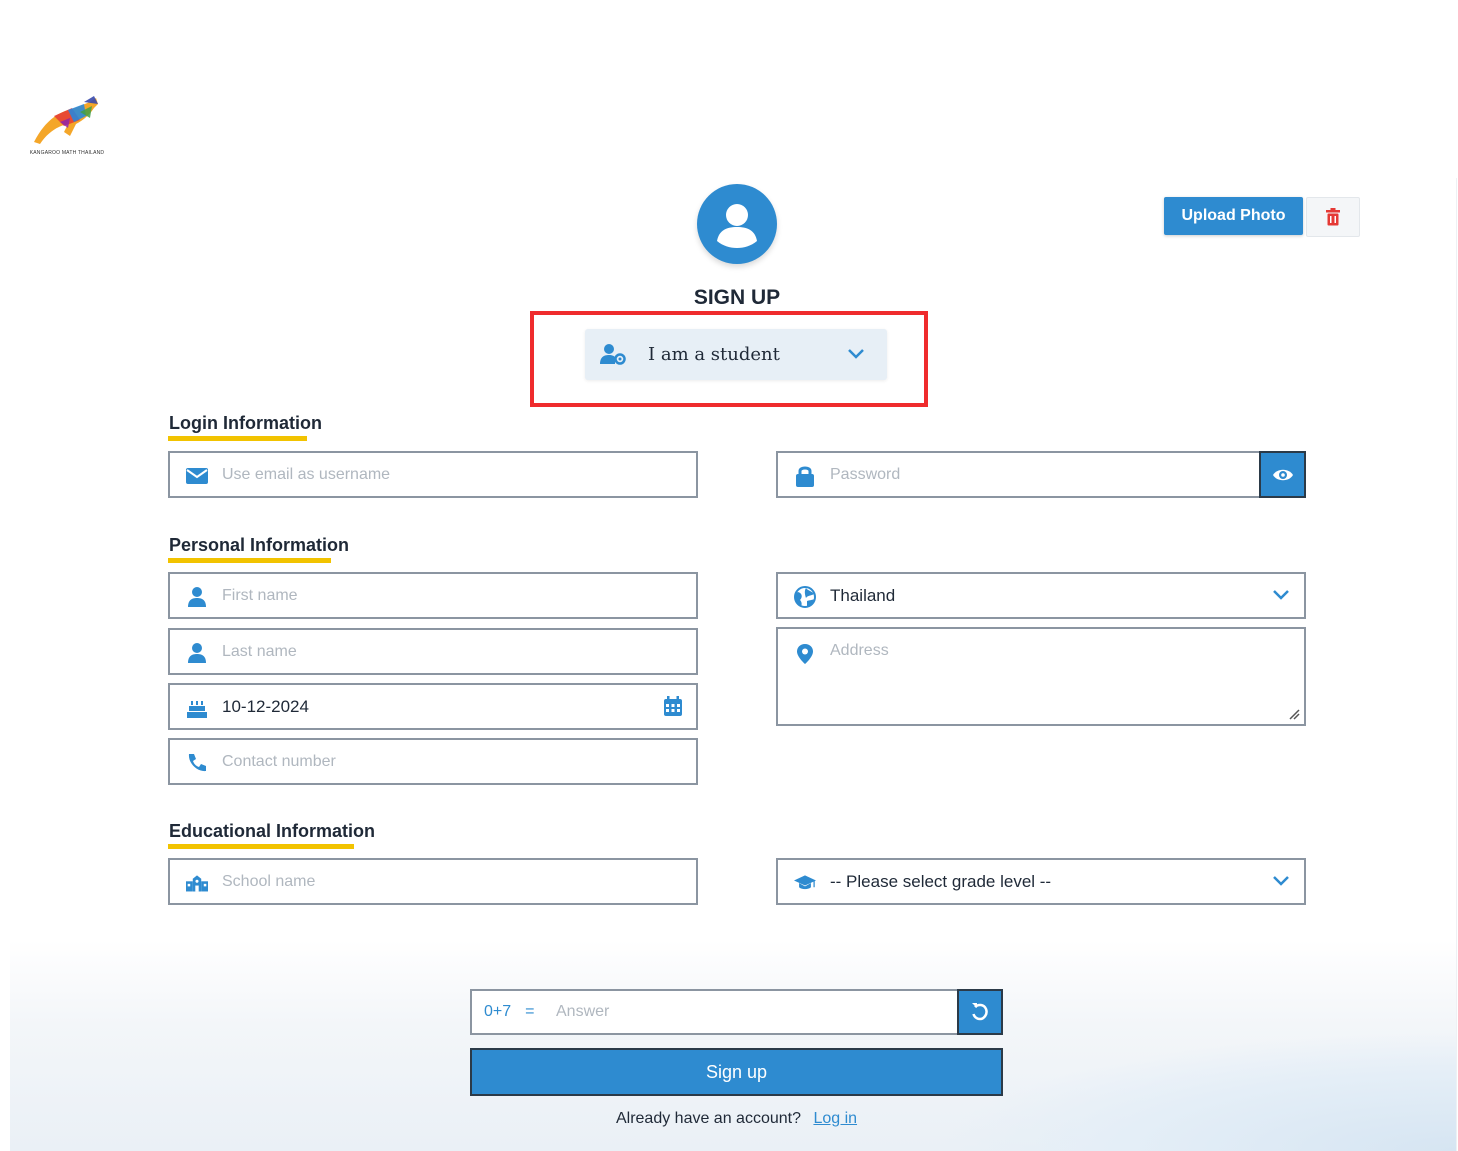  What do you see at coordinates (805, 883) in the screenshot?
I see `graduation-cap-icon` at bounding box center [805, 883].